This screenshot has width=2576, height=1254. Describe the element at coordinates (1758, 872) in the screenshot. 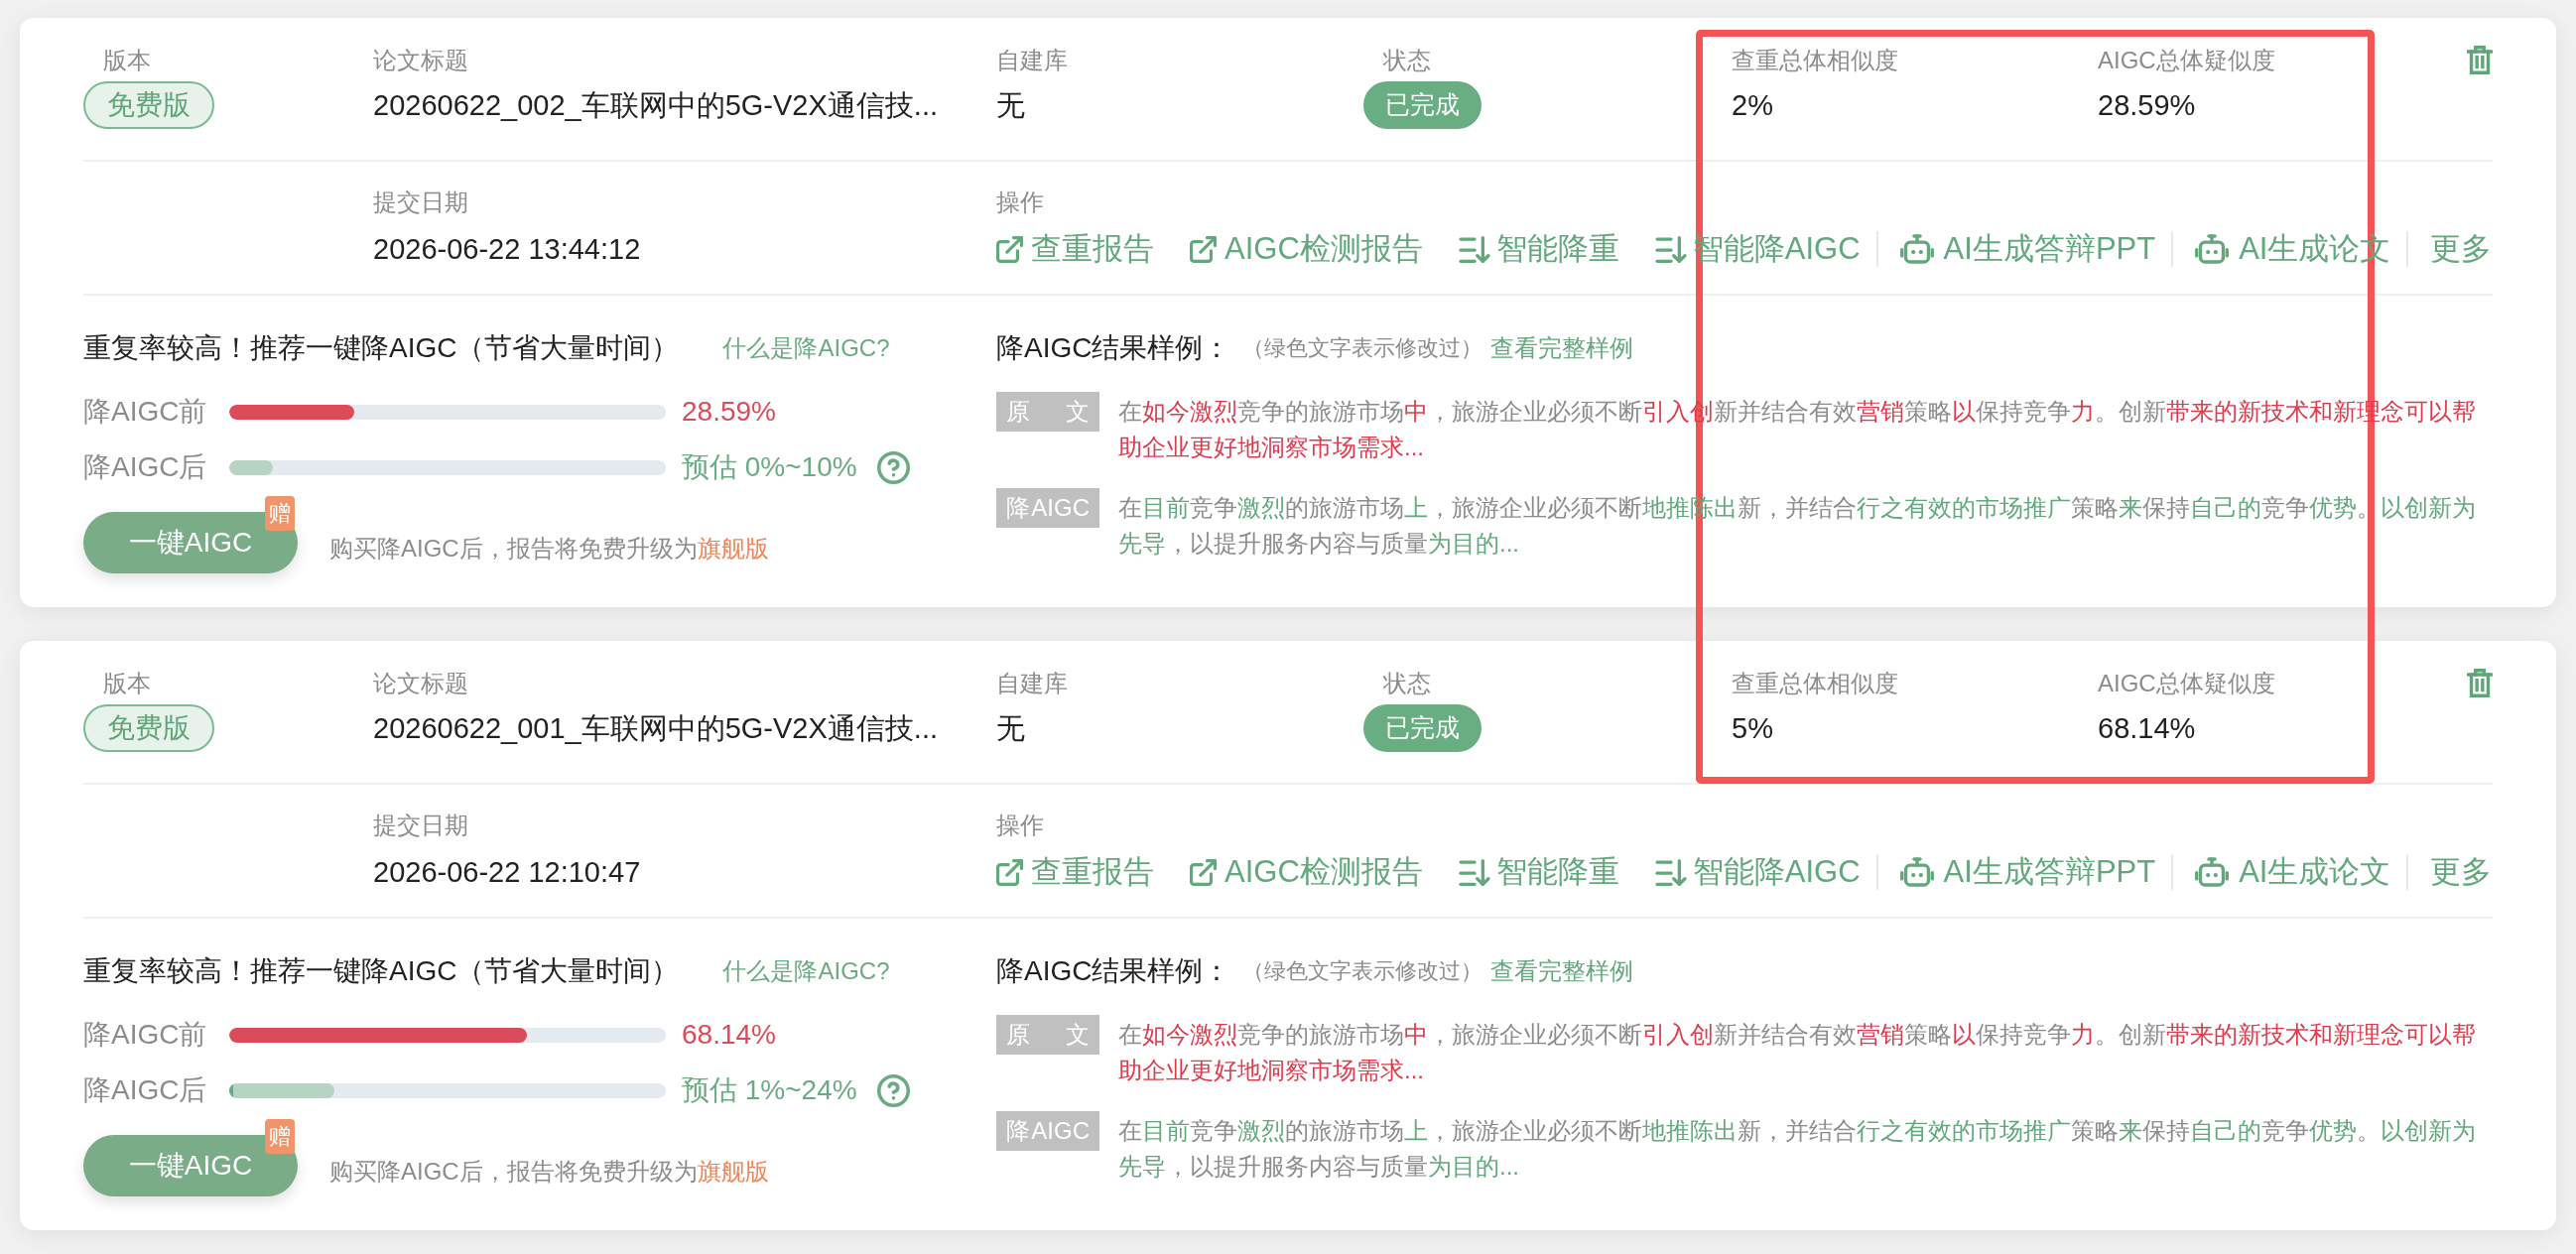

I see `action-link: 智能降AIGC` at that location.